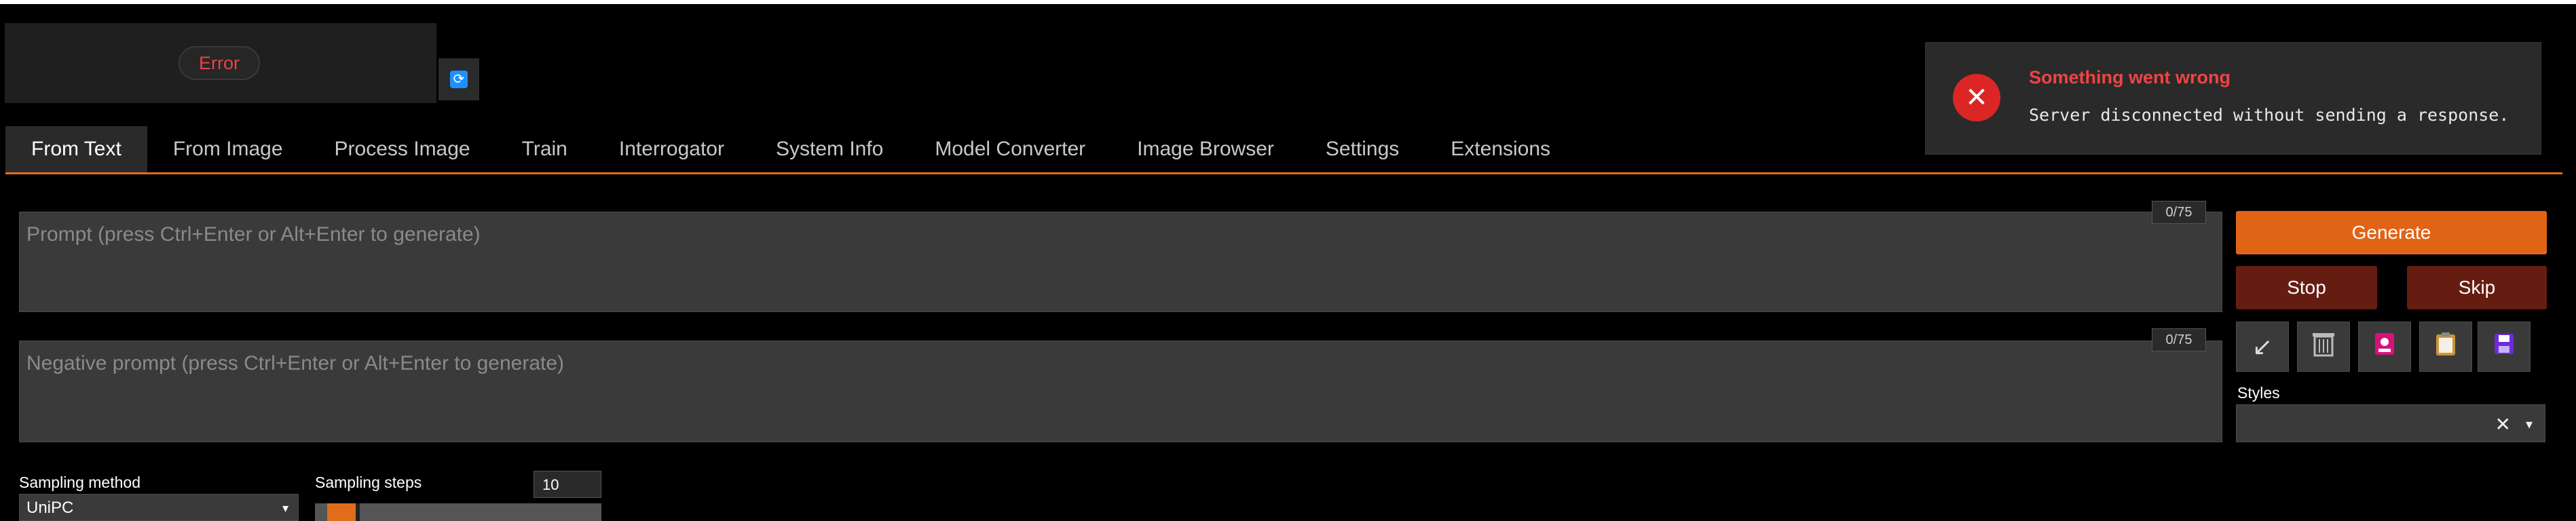  I want to click on sampling-method-value: UniPC, so click(50, 508).